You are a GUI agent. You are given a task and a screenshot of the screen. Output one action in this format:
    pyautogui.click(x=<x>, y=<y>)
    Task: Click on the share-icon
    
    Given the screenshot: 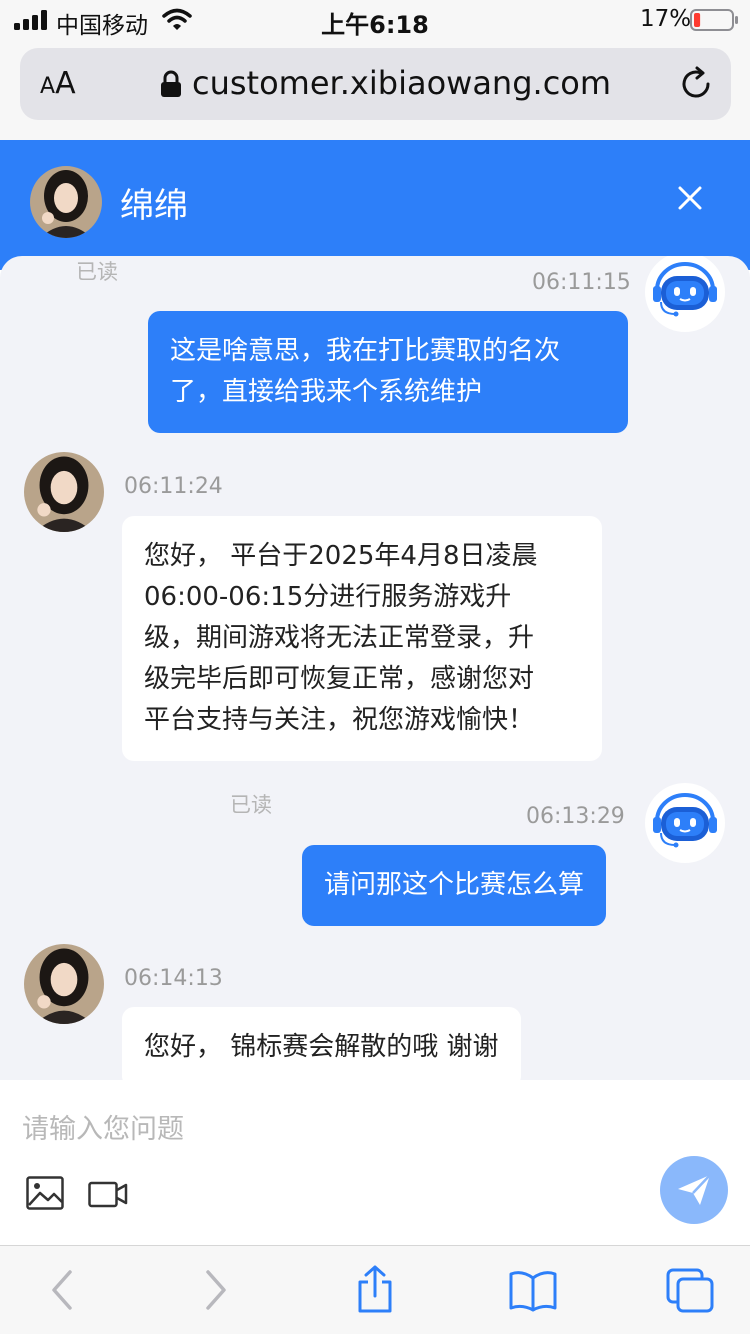 What is the action you would take?
    pyautogui.click(x=375, y=1289)
    